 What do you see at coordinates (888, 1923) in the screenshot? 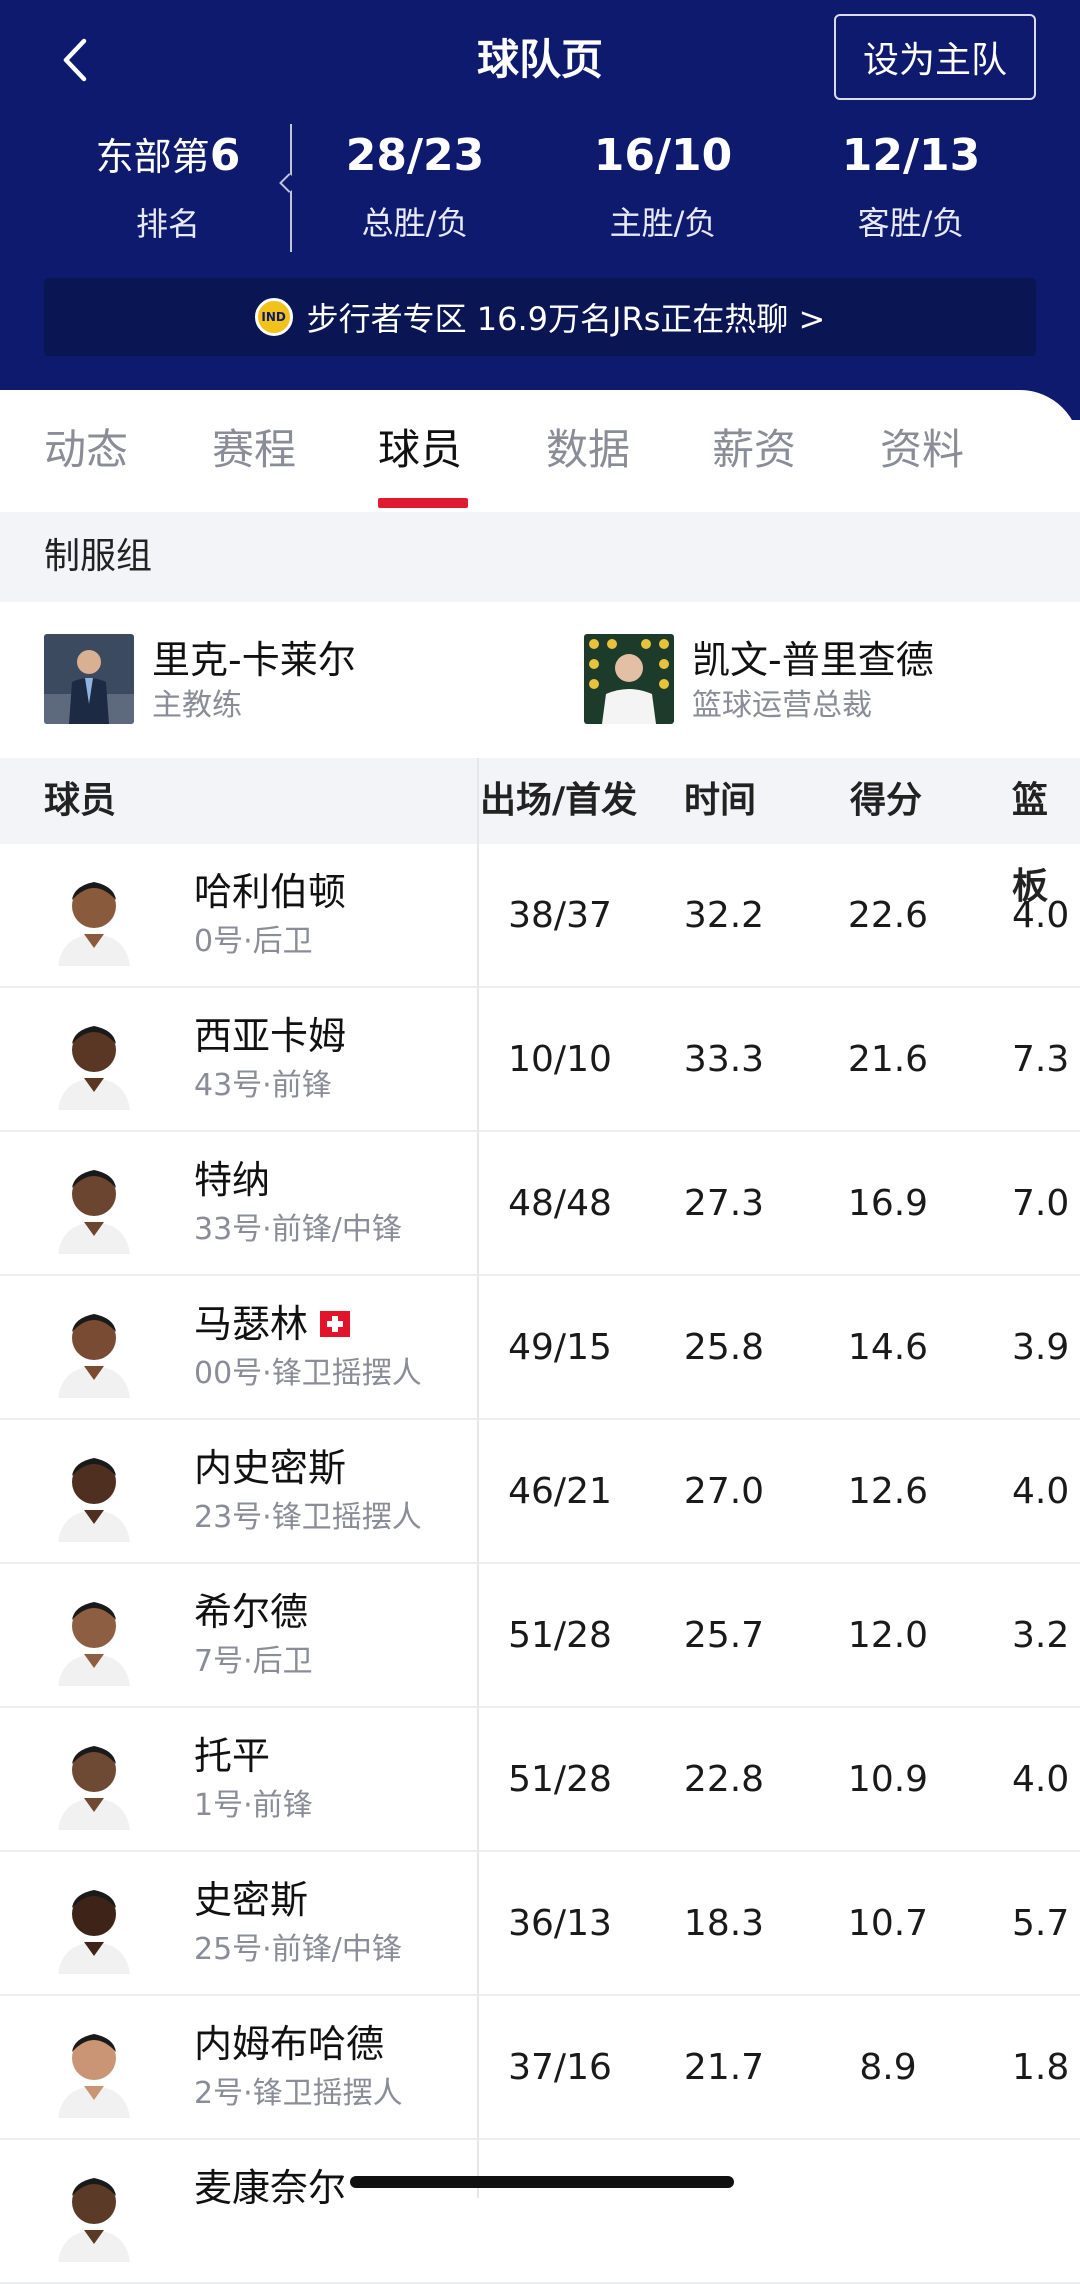
I see `points-cell: 10.7` at bounding box center [888, 1923].